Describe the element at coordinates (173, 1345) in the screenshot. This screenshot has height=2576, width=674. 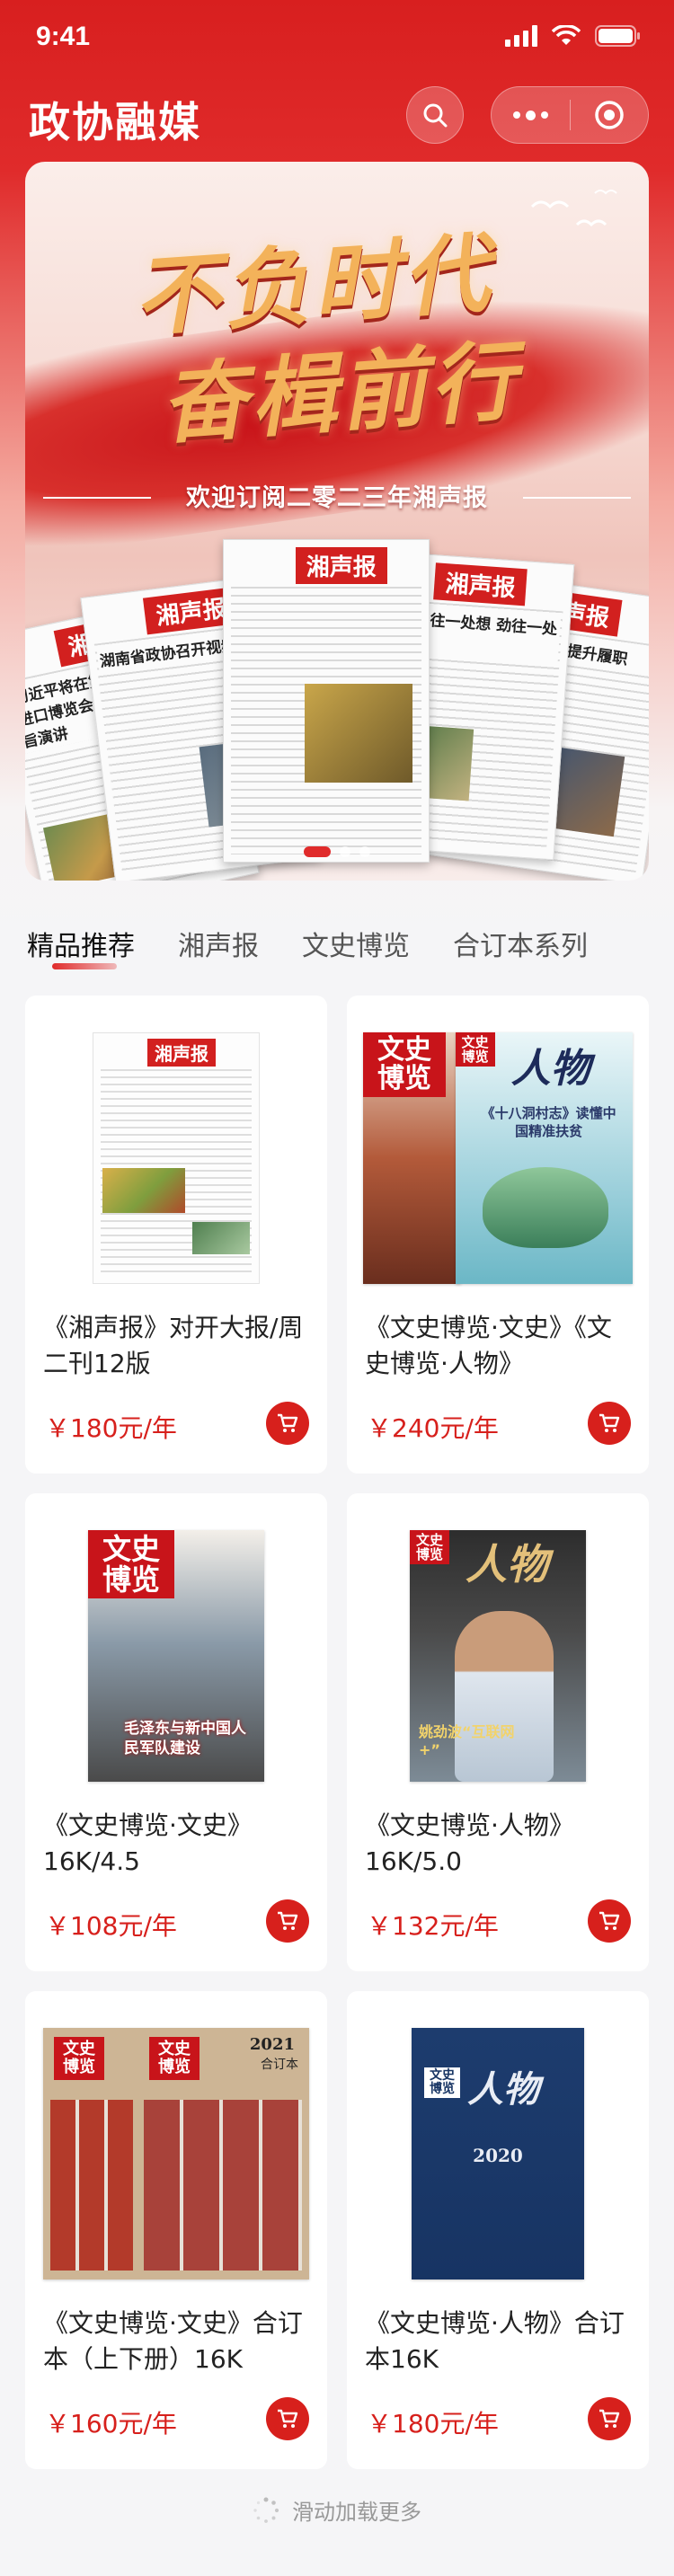
I see `product-title: 《湘声报》对开大报/周二刊12版` at that location.